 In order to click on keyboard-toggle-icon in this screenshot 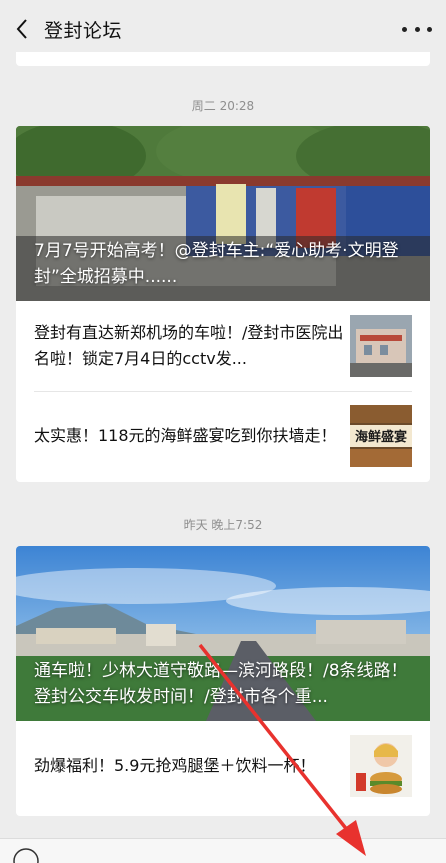, I will do `click(20, 851)`.